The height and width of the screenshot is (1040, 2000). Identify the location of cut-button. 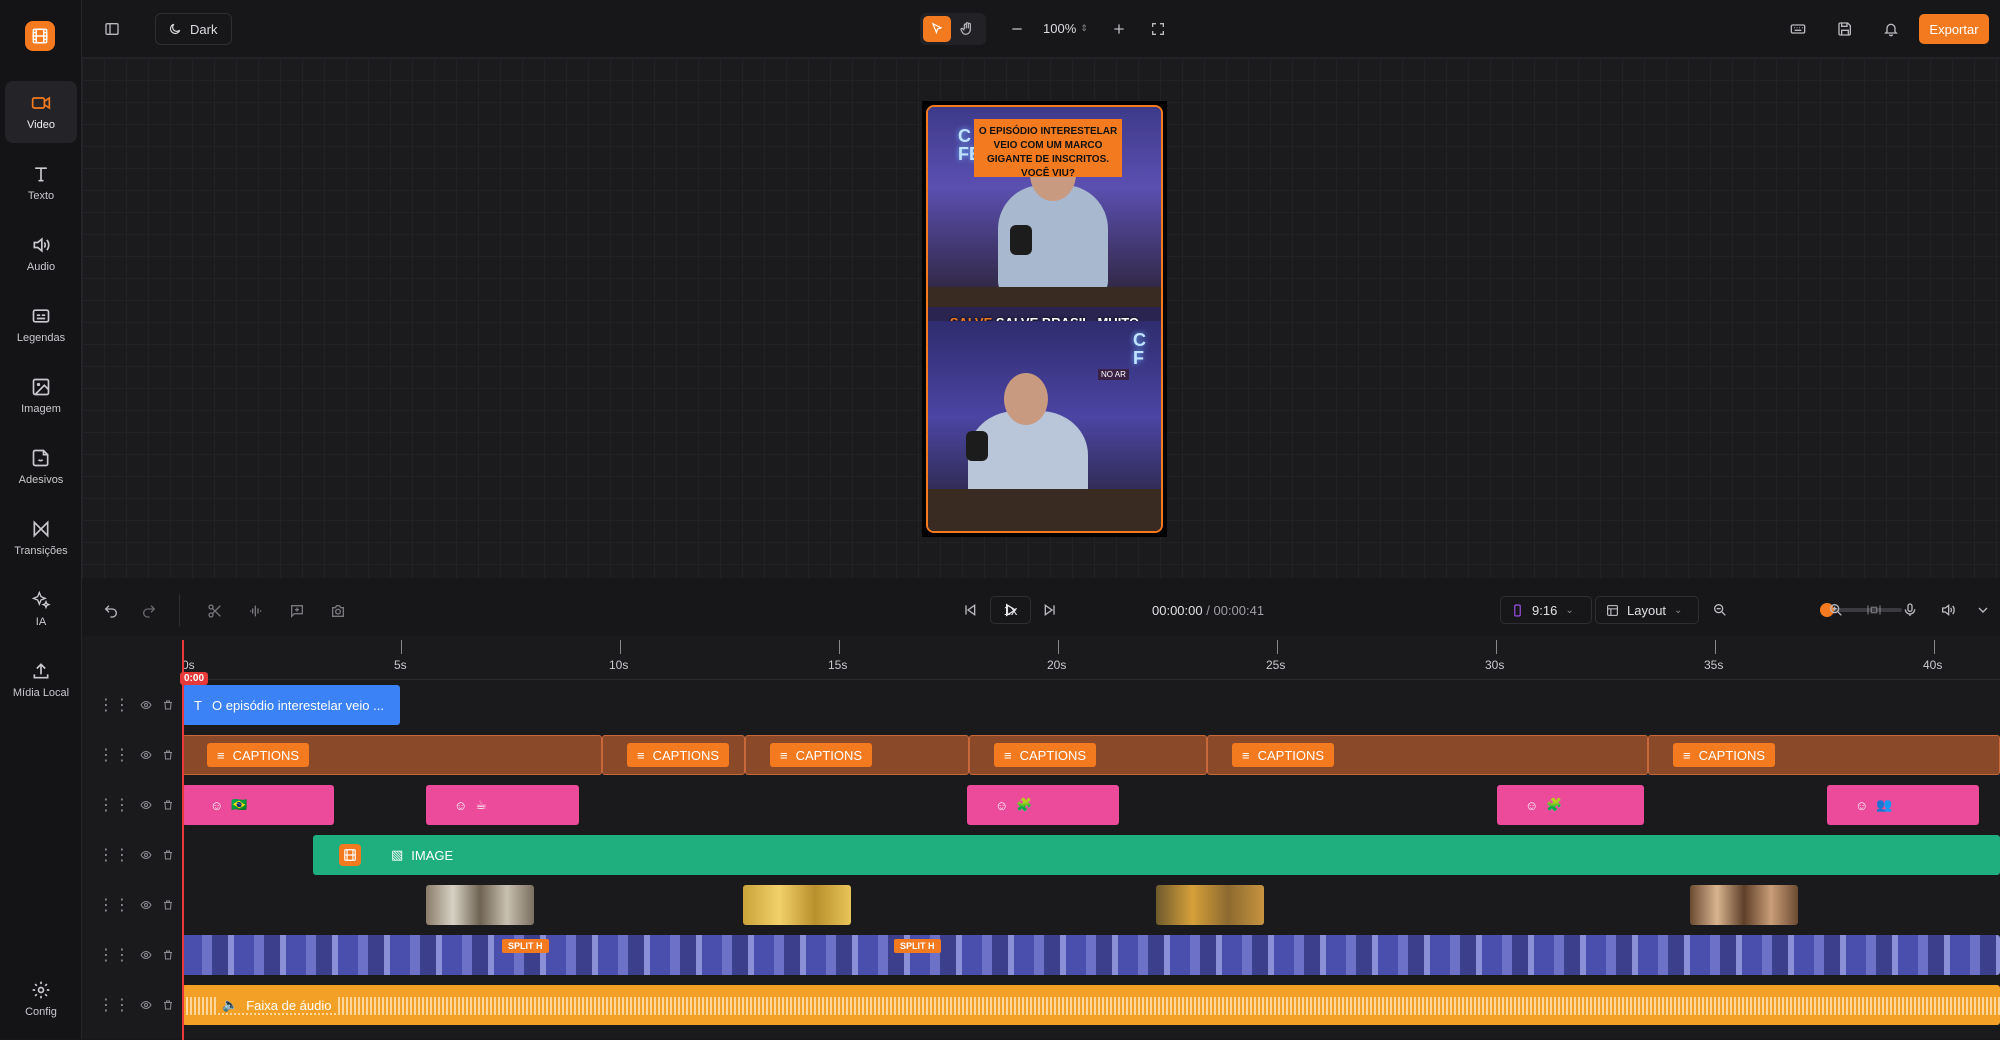
(215, 611).